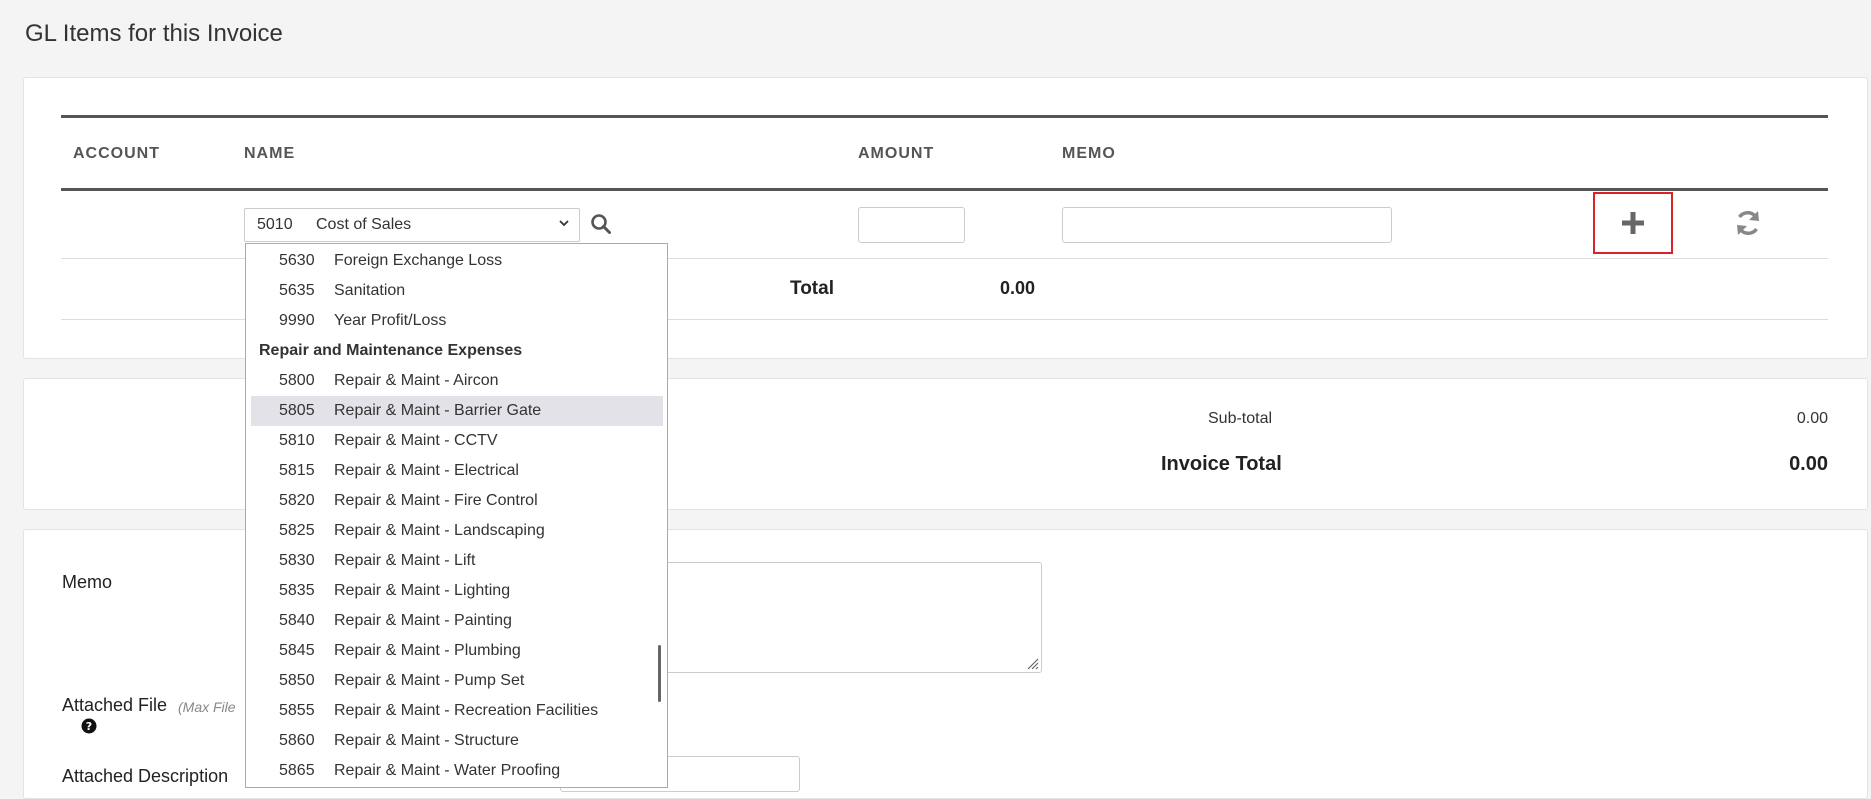 The width and height of the screenshot is (1871, 799). I want to click on dropdown-option: 5820 Repair & Maint - Fire Control, so click(457, 501).